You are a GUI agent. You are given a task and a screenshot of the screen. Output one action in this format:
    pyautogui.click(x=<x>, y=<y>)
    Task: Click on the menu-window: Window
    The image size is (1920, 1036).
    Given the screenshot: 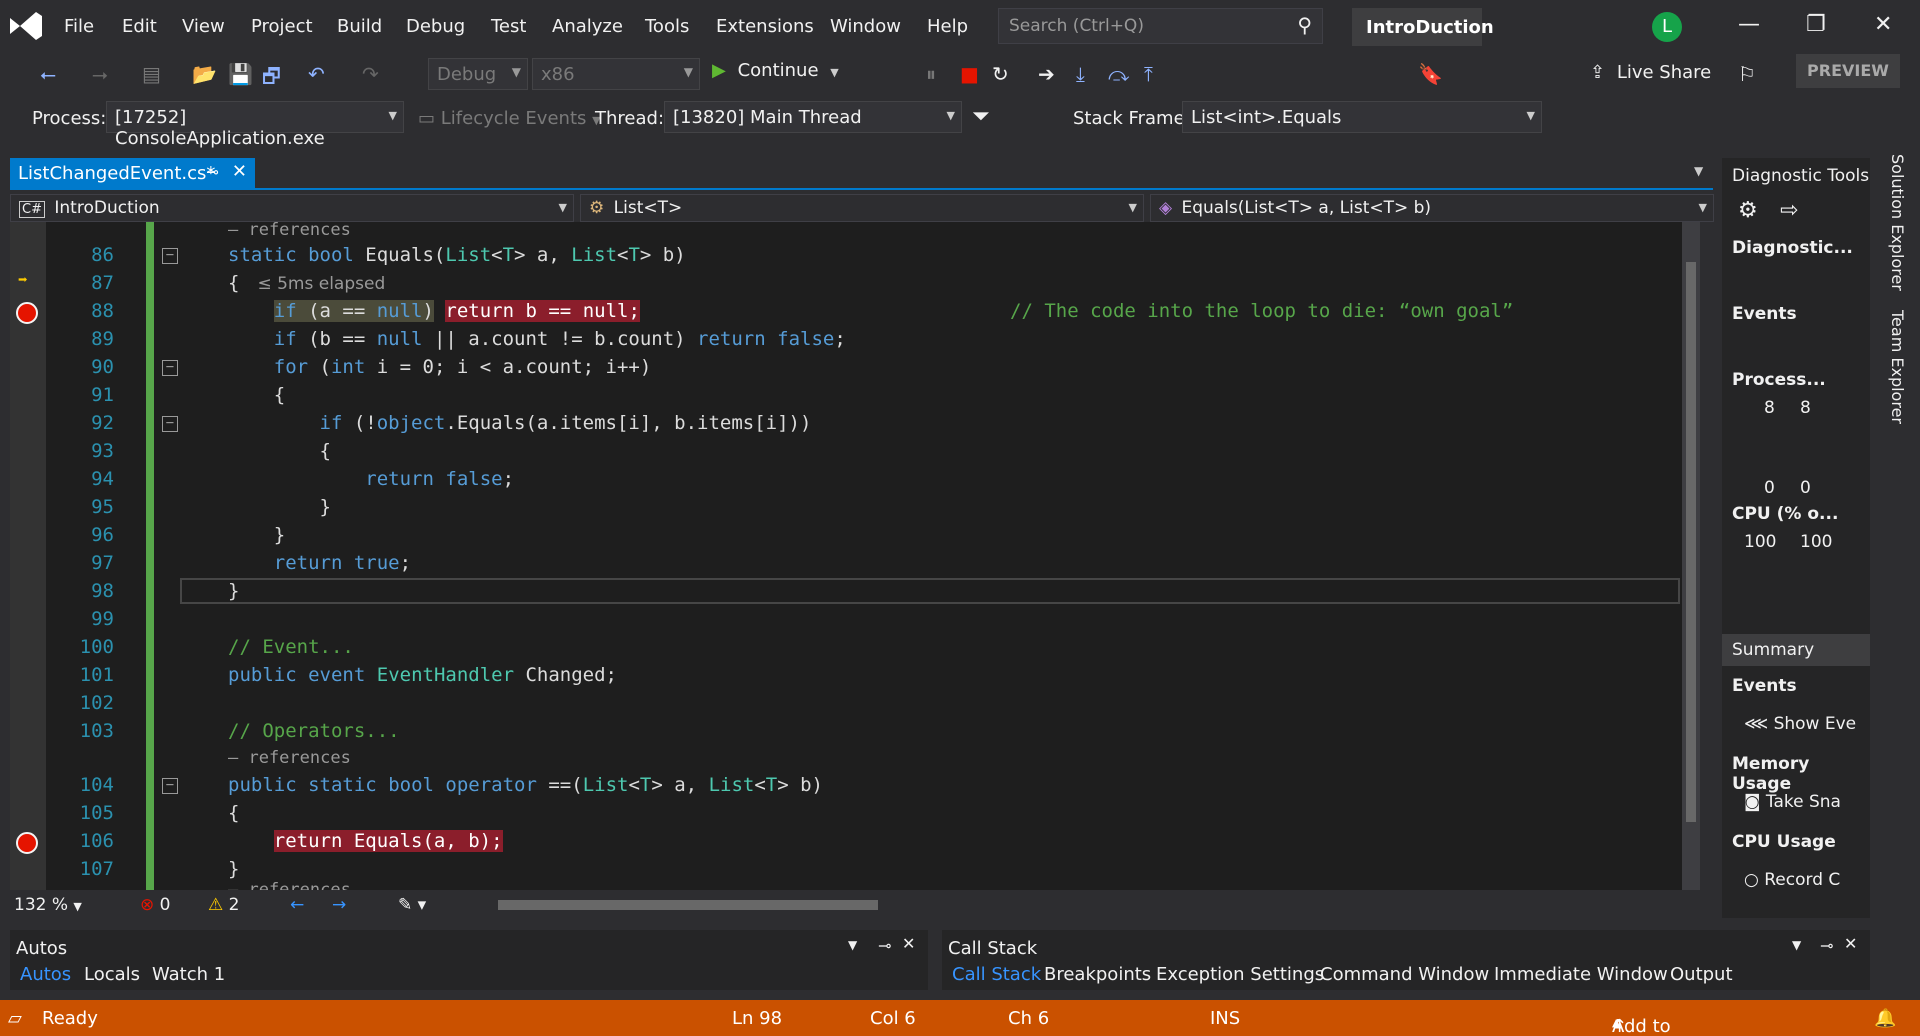 What is the action you would take?
    pyautogui.click(x=865, y=26)
    